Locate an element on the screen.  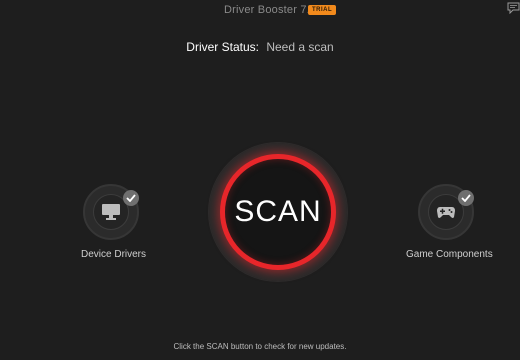
game-components-check-icon is located at coordinates (466, 198).